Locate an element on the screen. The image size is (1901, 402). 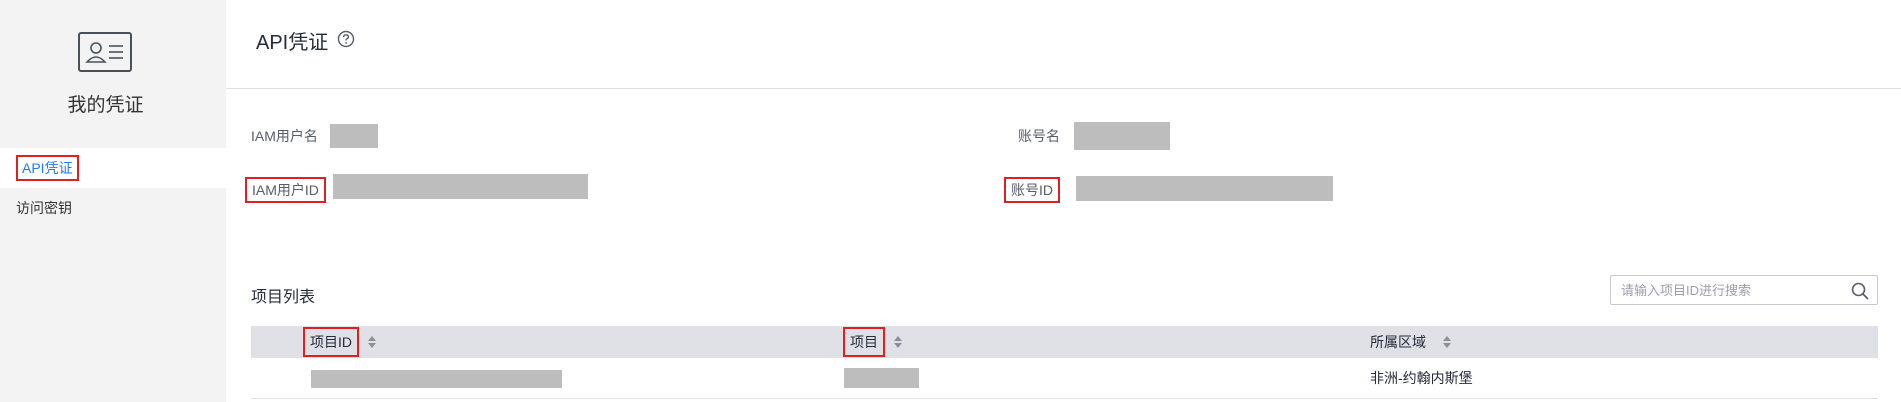
project-id-cell-redacted is located at coordinates (436, 379).